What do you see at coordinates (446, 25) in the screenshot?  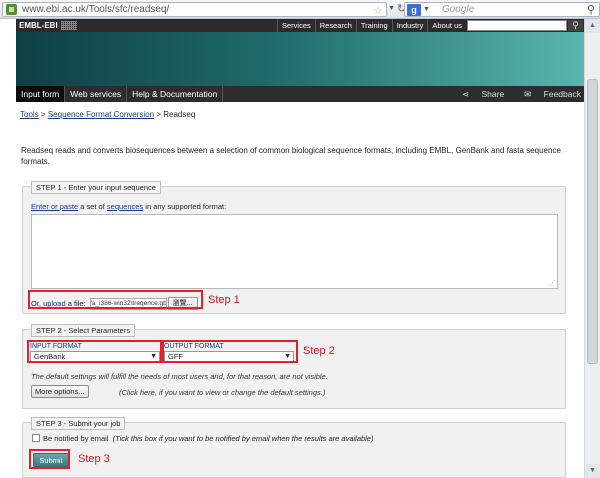 I see `nav-about-us: About us` at bounding box center [446, 25].